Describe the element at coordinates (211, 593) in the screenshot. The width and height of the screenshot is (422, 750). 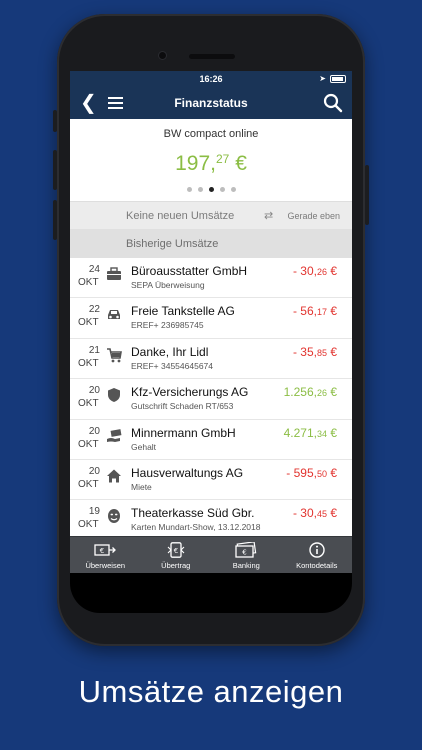
I see `phone-bottom-bezel` at that location.